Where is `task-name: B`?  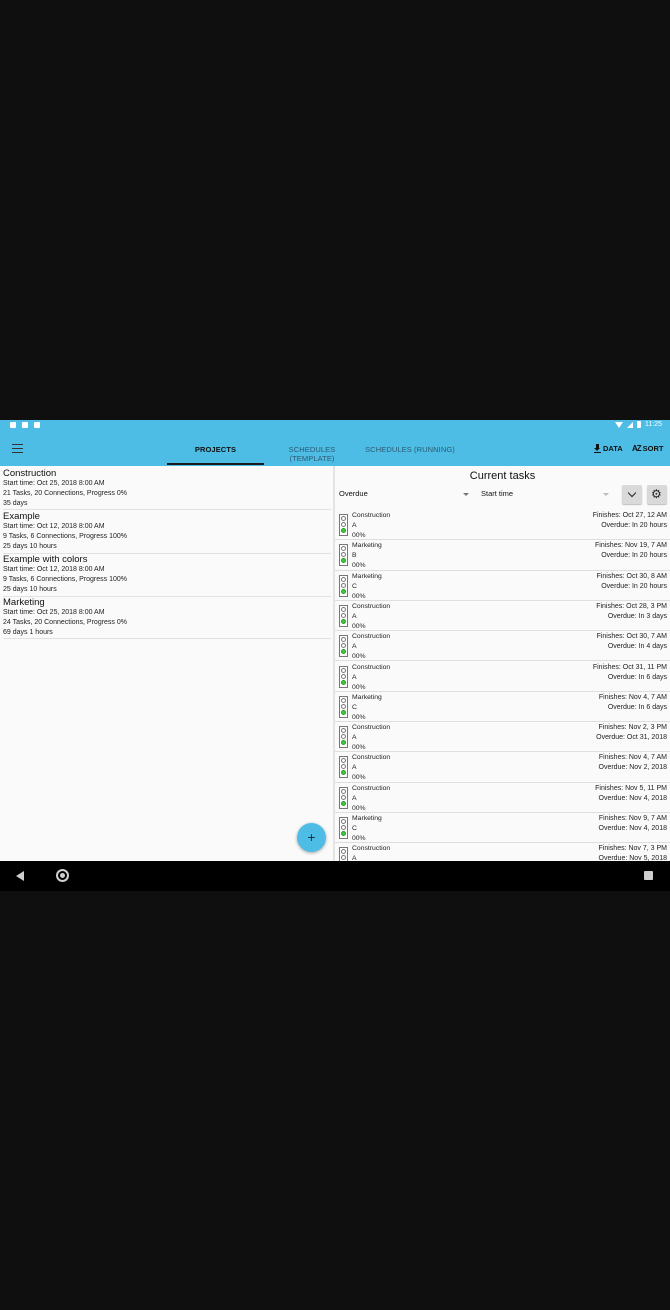
task-name: B is located at coordinates (354, 556).